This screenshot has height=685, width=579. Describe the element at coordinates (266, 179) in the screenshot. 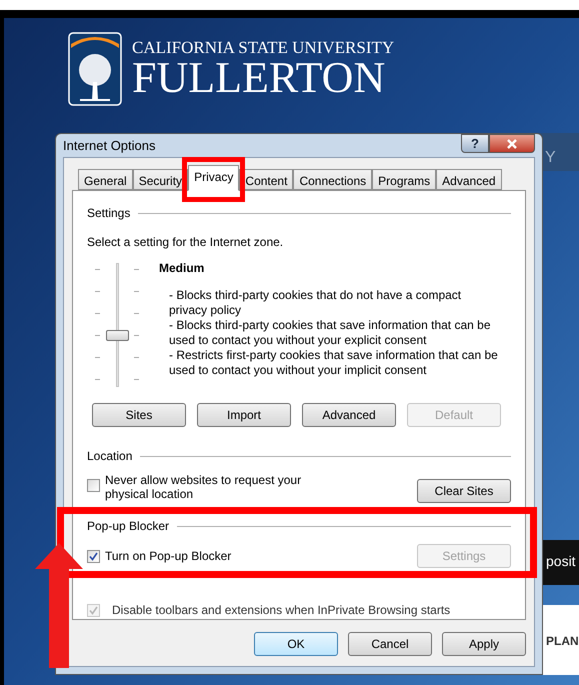

I see `tab: Content` at that location.